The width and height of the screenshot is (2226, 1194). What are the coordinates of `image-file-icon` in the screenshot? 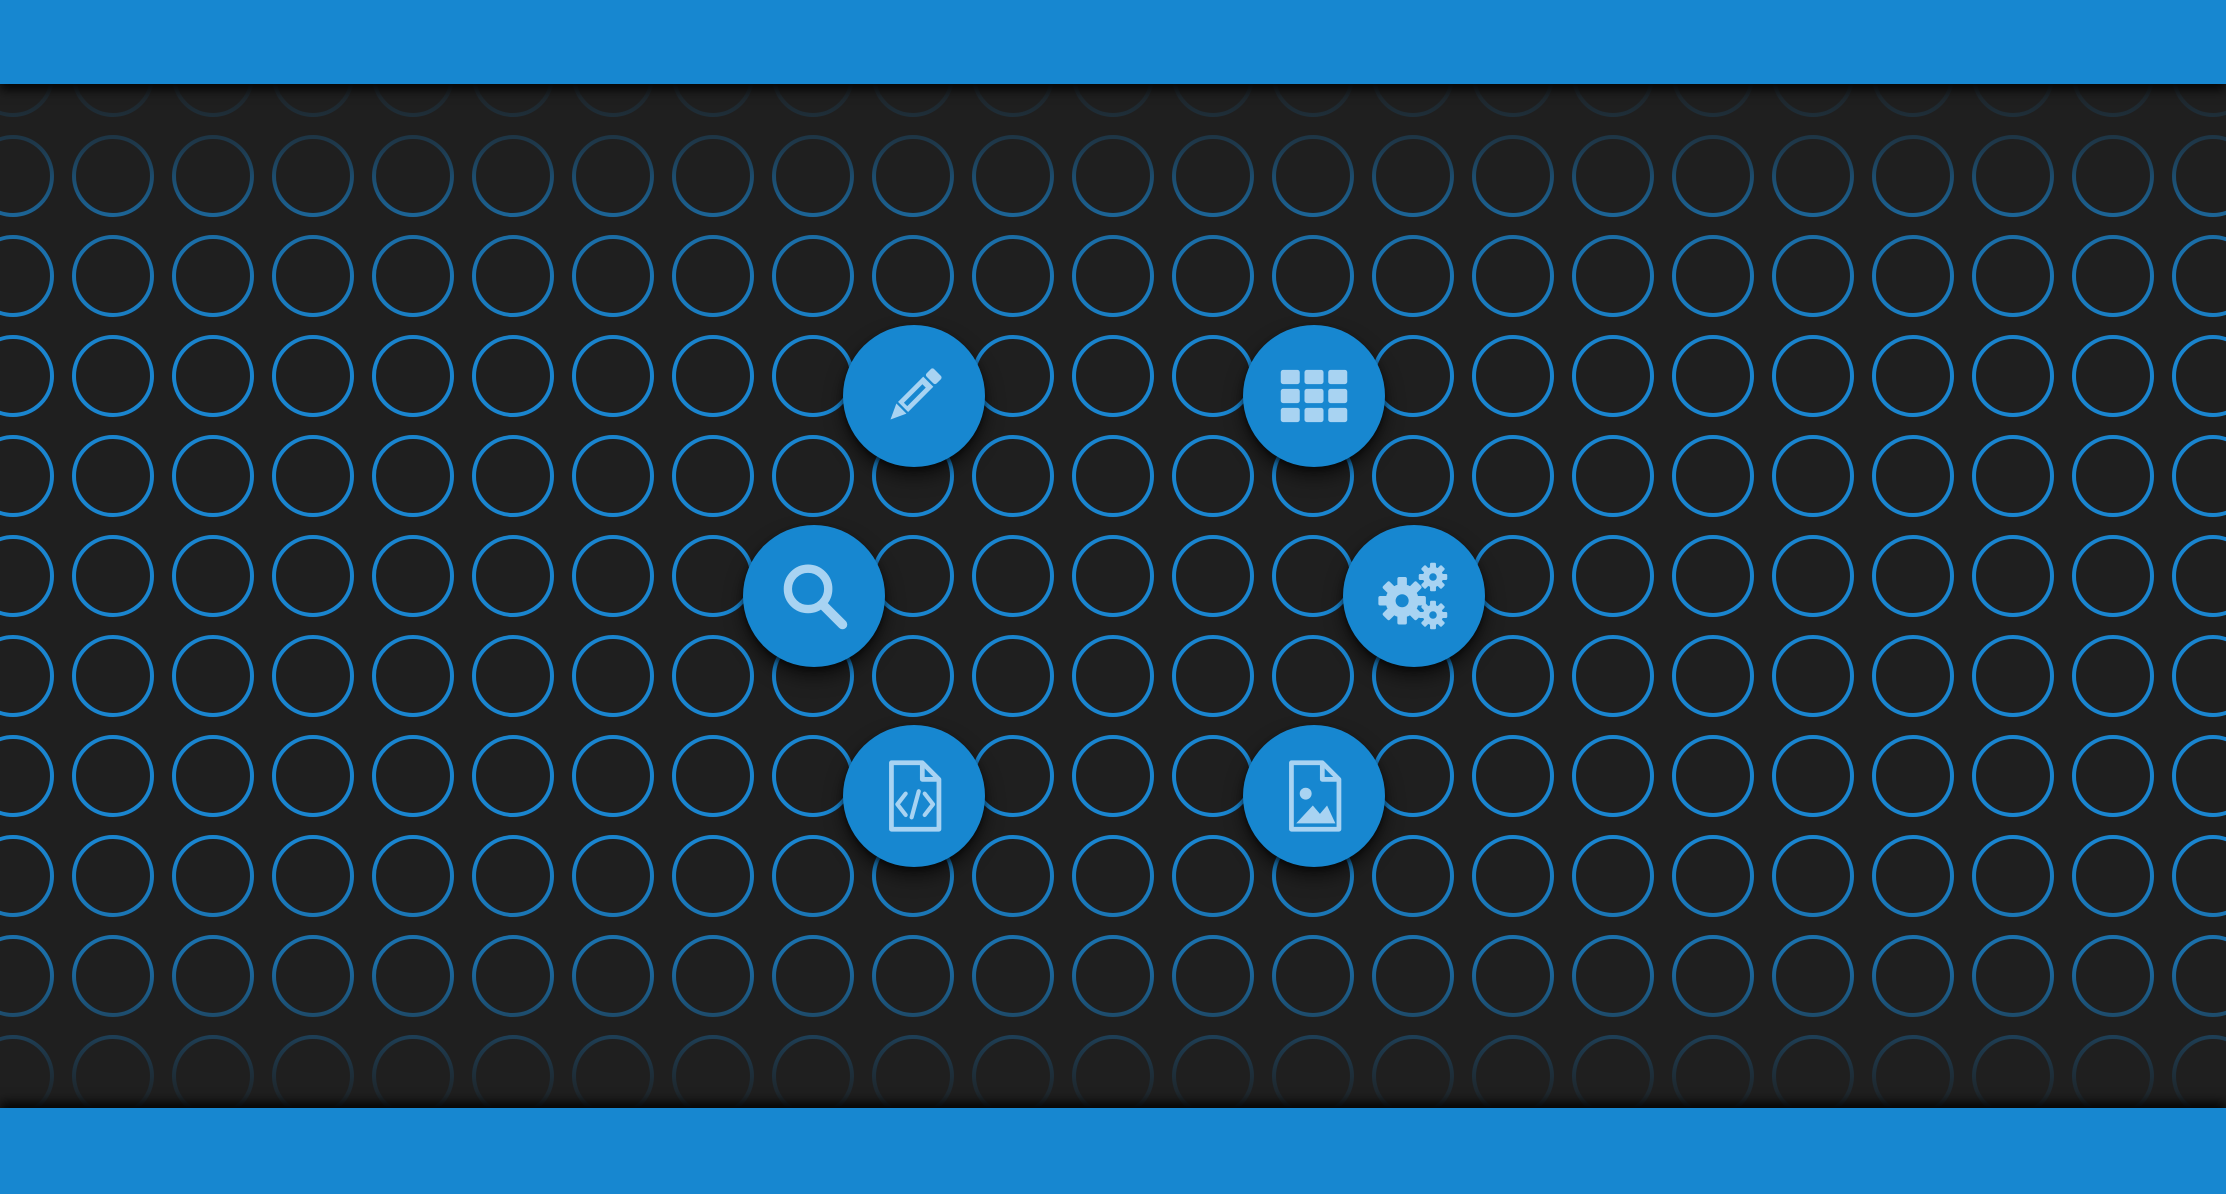 It's located at (1315, 796).